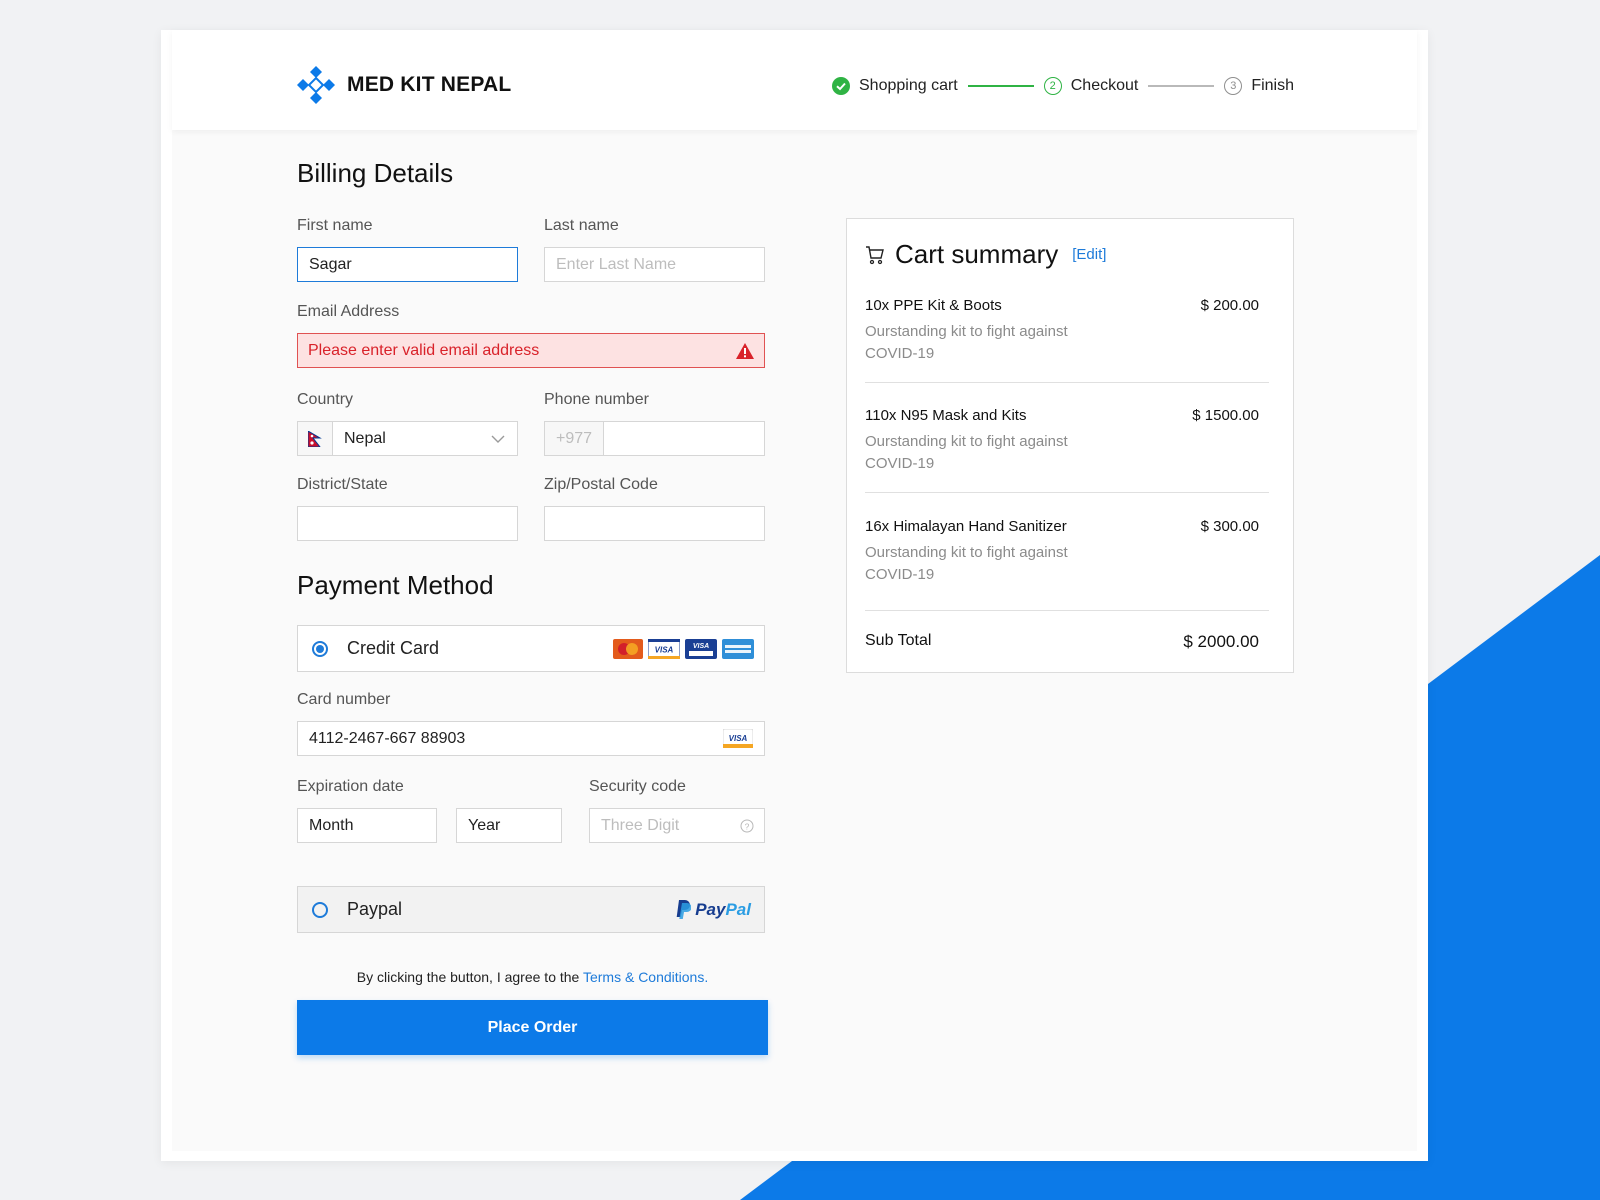 This screenshot has width=1600, height=1200. Describe the element at coordinates (628, 648) in the screenshot. I see `mastercard-icon` at that location.